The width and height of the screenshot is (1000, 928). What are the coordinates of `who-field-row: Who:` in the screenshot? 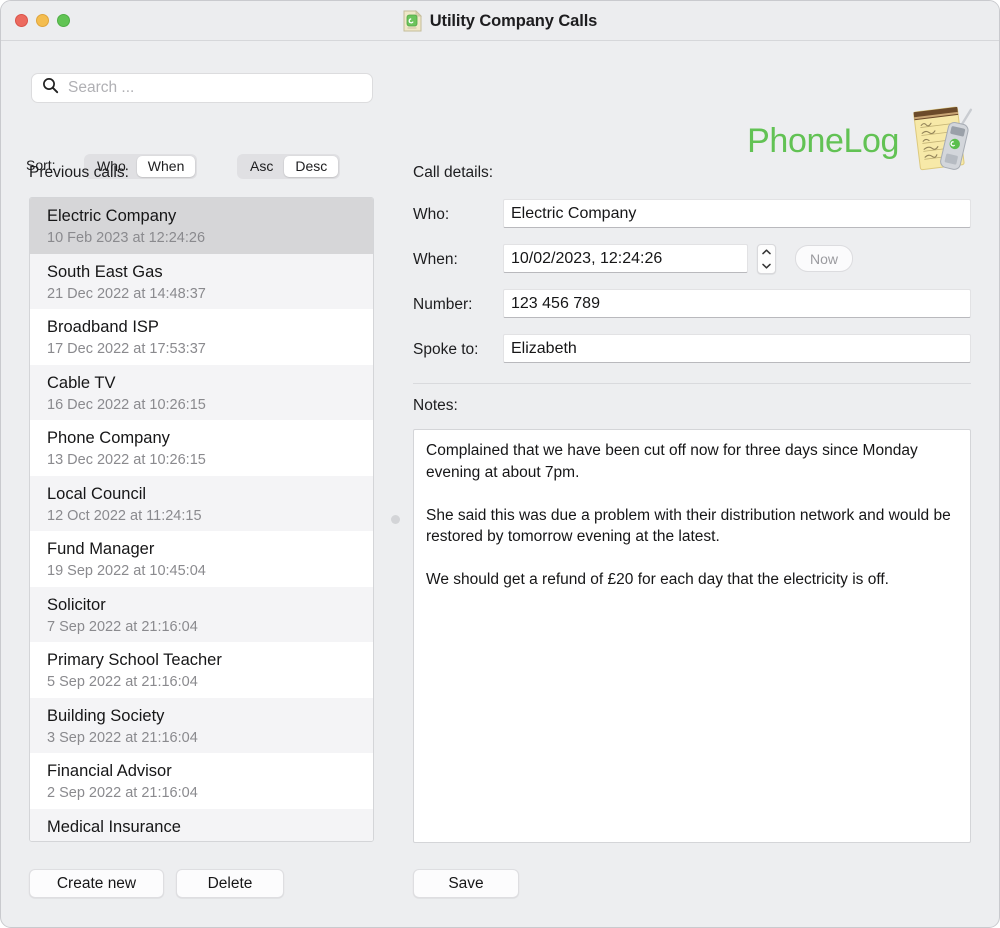 It's located at (692, 219).